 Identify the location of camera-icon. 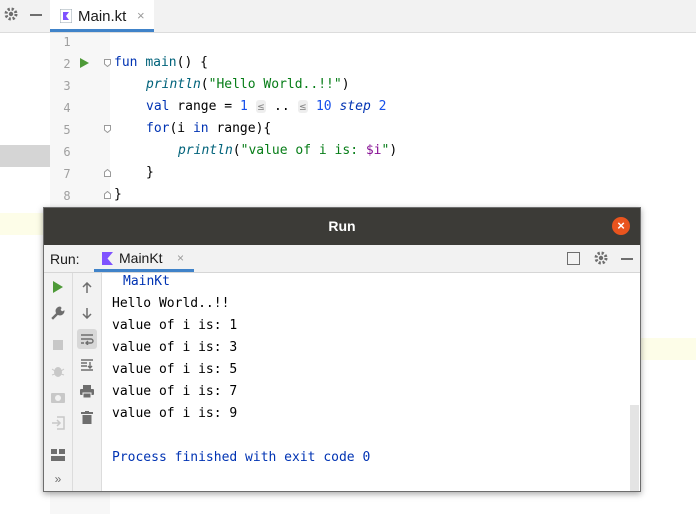
(58, 397).